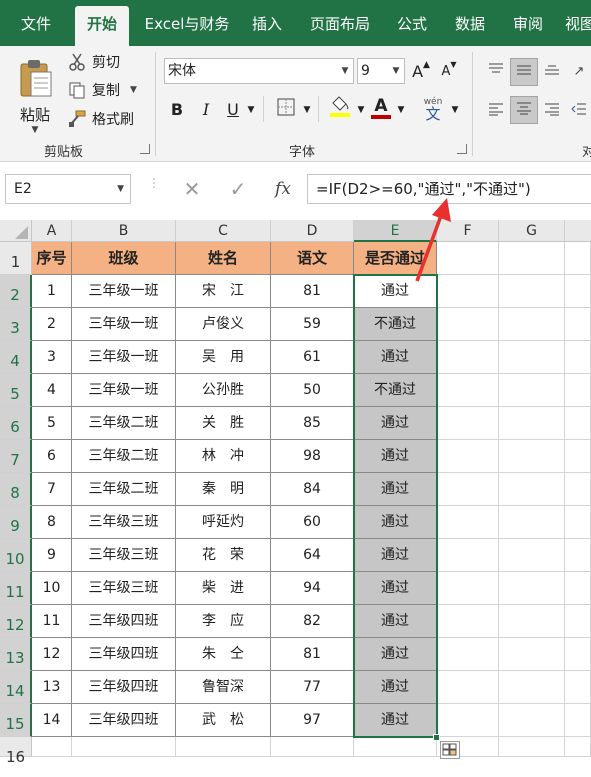 The image size is (591, 777). I want to click on cell-e12: 通过, so click(395, 621).